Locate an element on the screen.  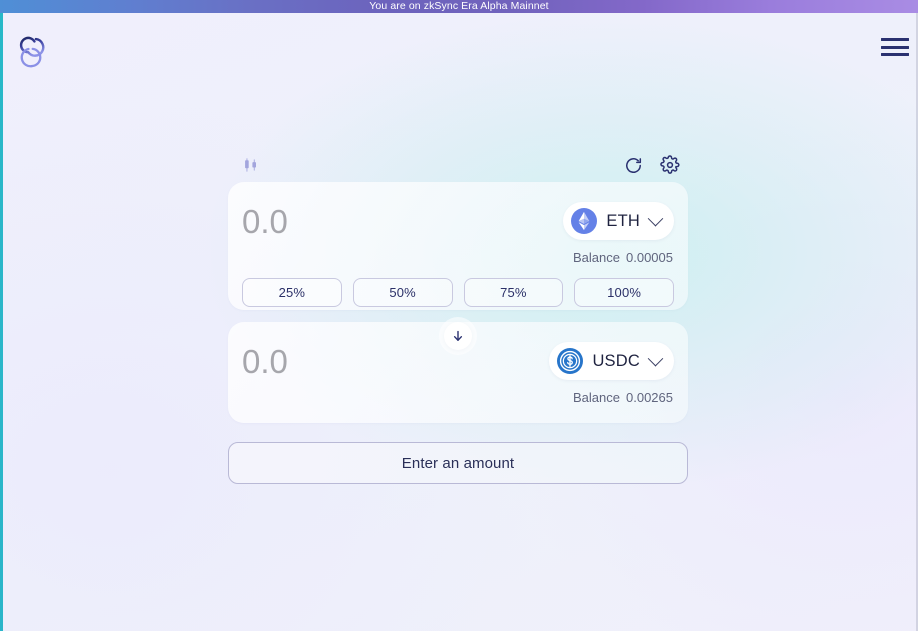
refresh-icon is located at coordinates (634, 165).